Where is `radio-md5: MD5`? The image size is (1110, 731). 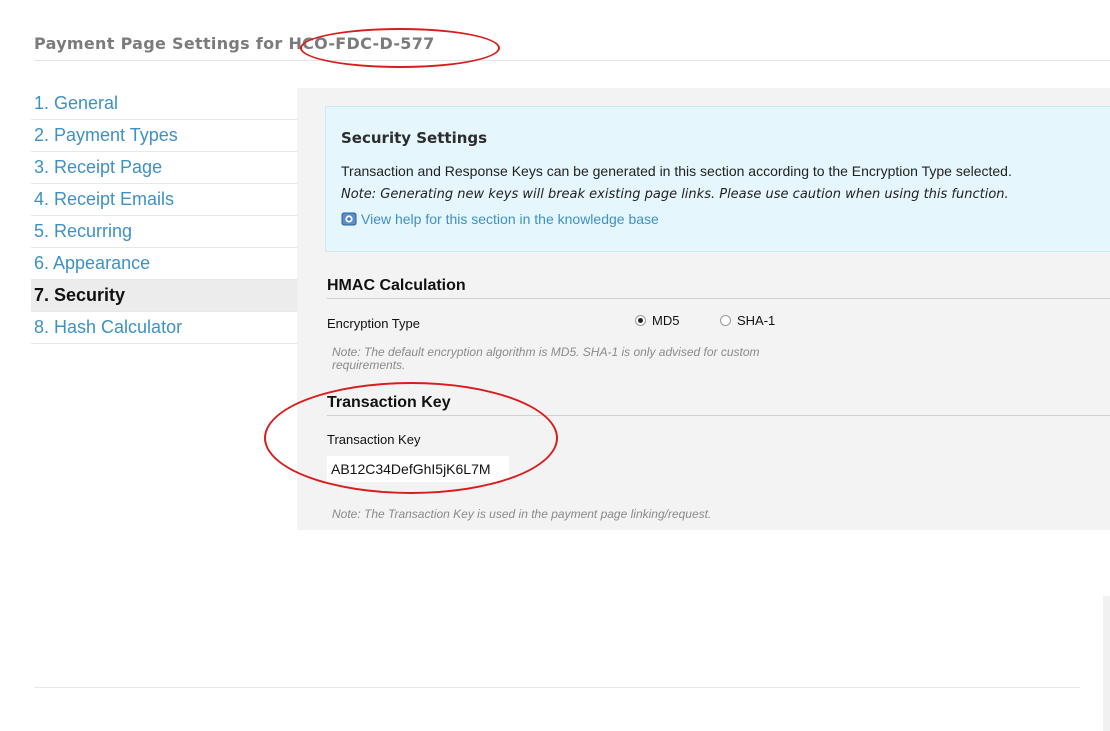 radio-md5: MD5 is located at coordinates (657, 320).